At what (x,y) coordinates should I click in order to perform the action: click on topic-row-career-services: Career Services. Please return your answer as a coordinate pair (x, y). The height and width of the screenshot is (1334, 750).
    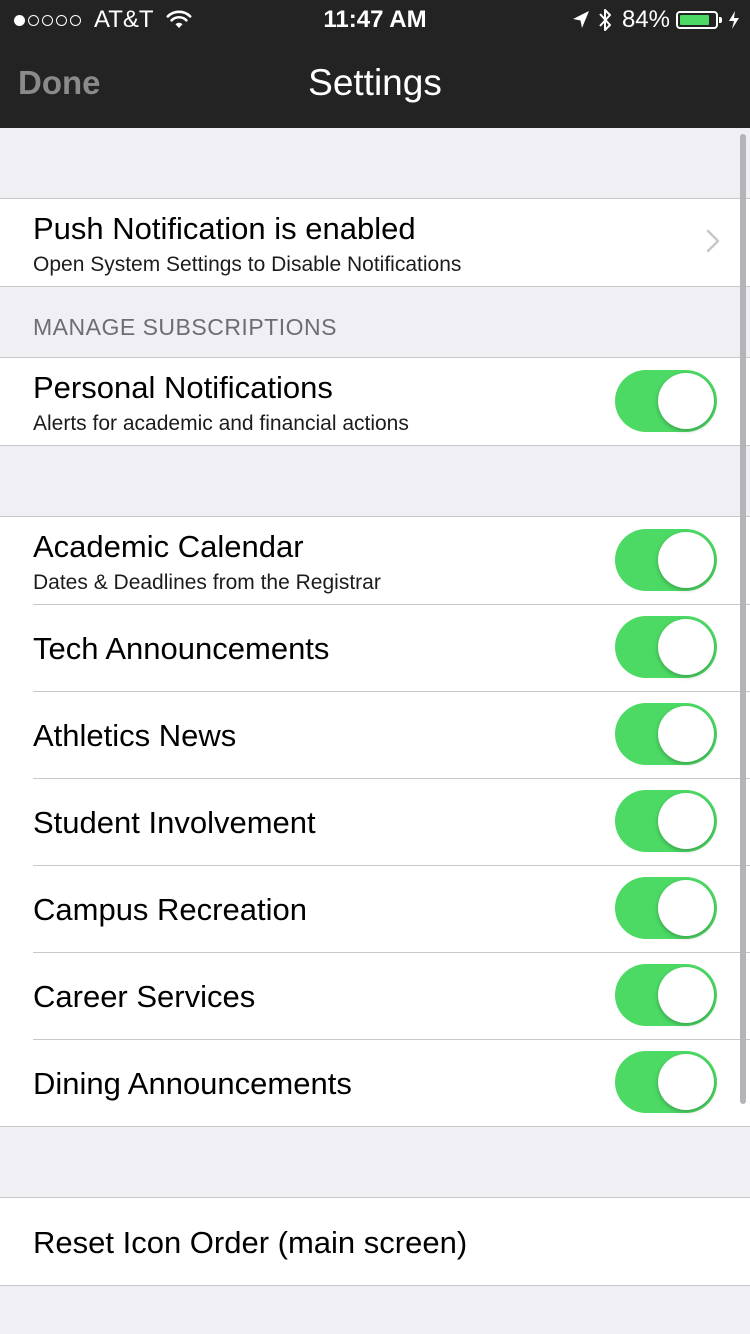
    Looking at the image, I should click on (375, 995).